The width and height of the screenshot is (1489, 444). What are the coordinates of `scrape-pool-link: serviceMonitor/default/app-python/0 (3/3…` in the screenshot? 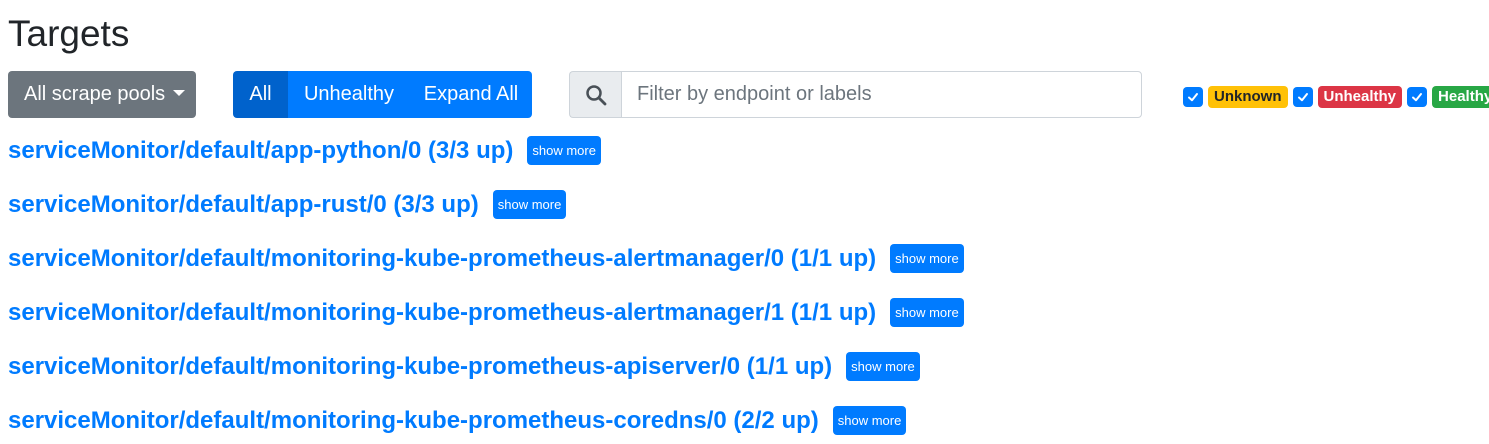 It's located at (260, 151).